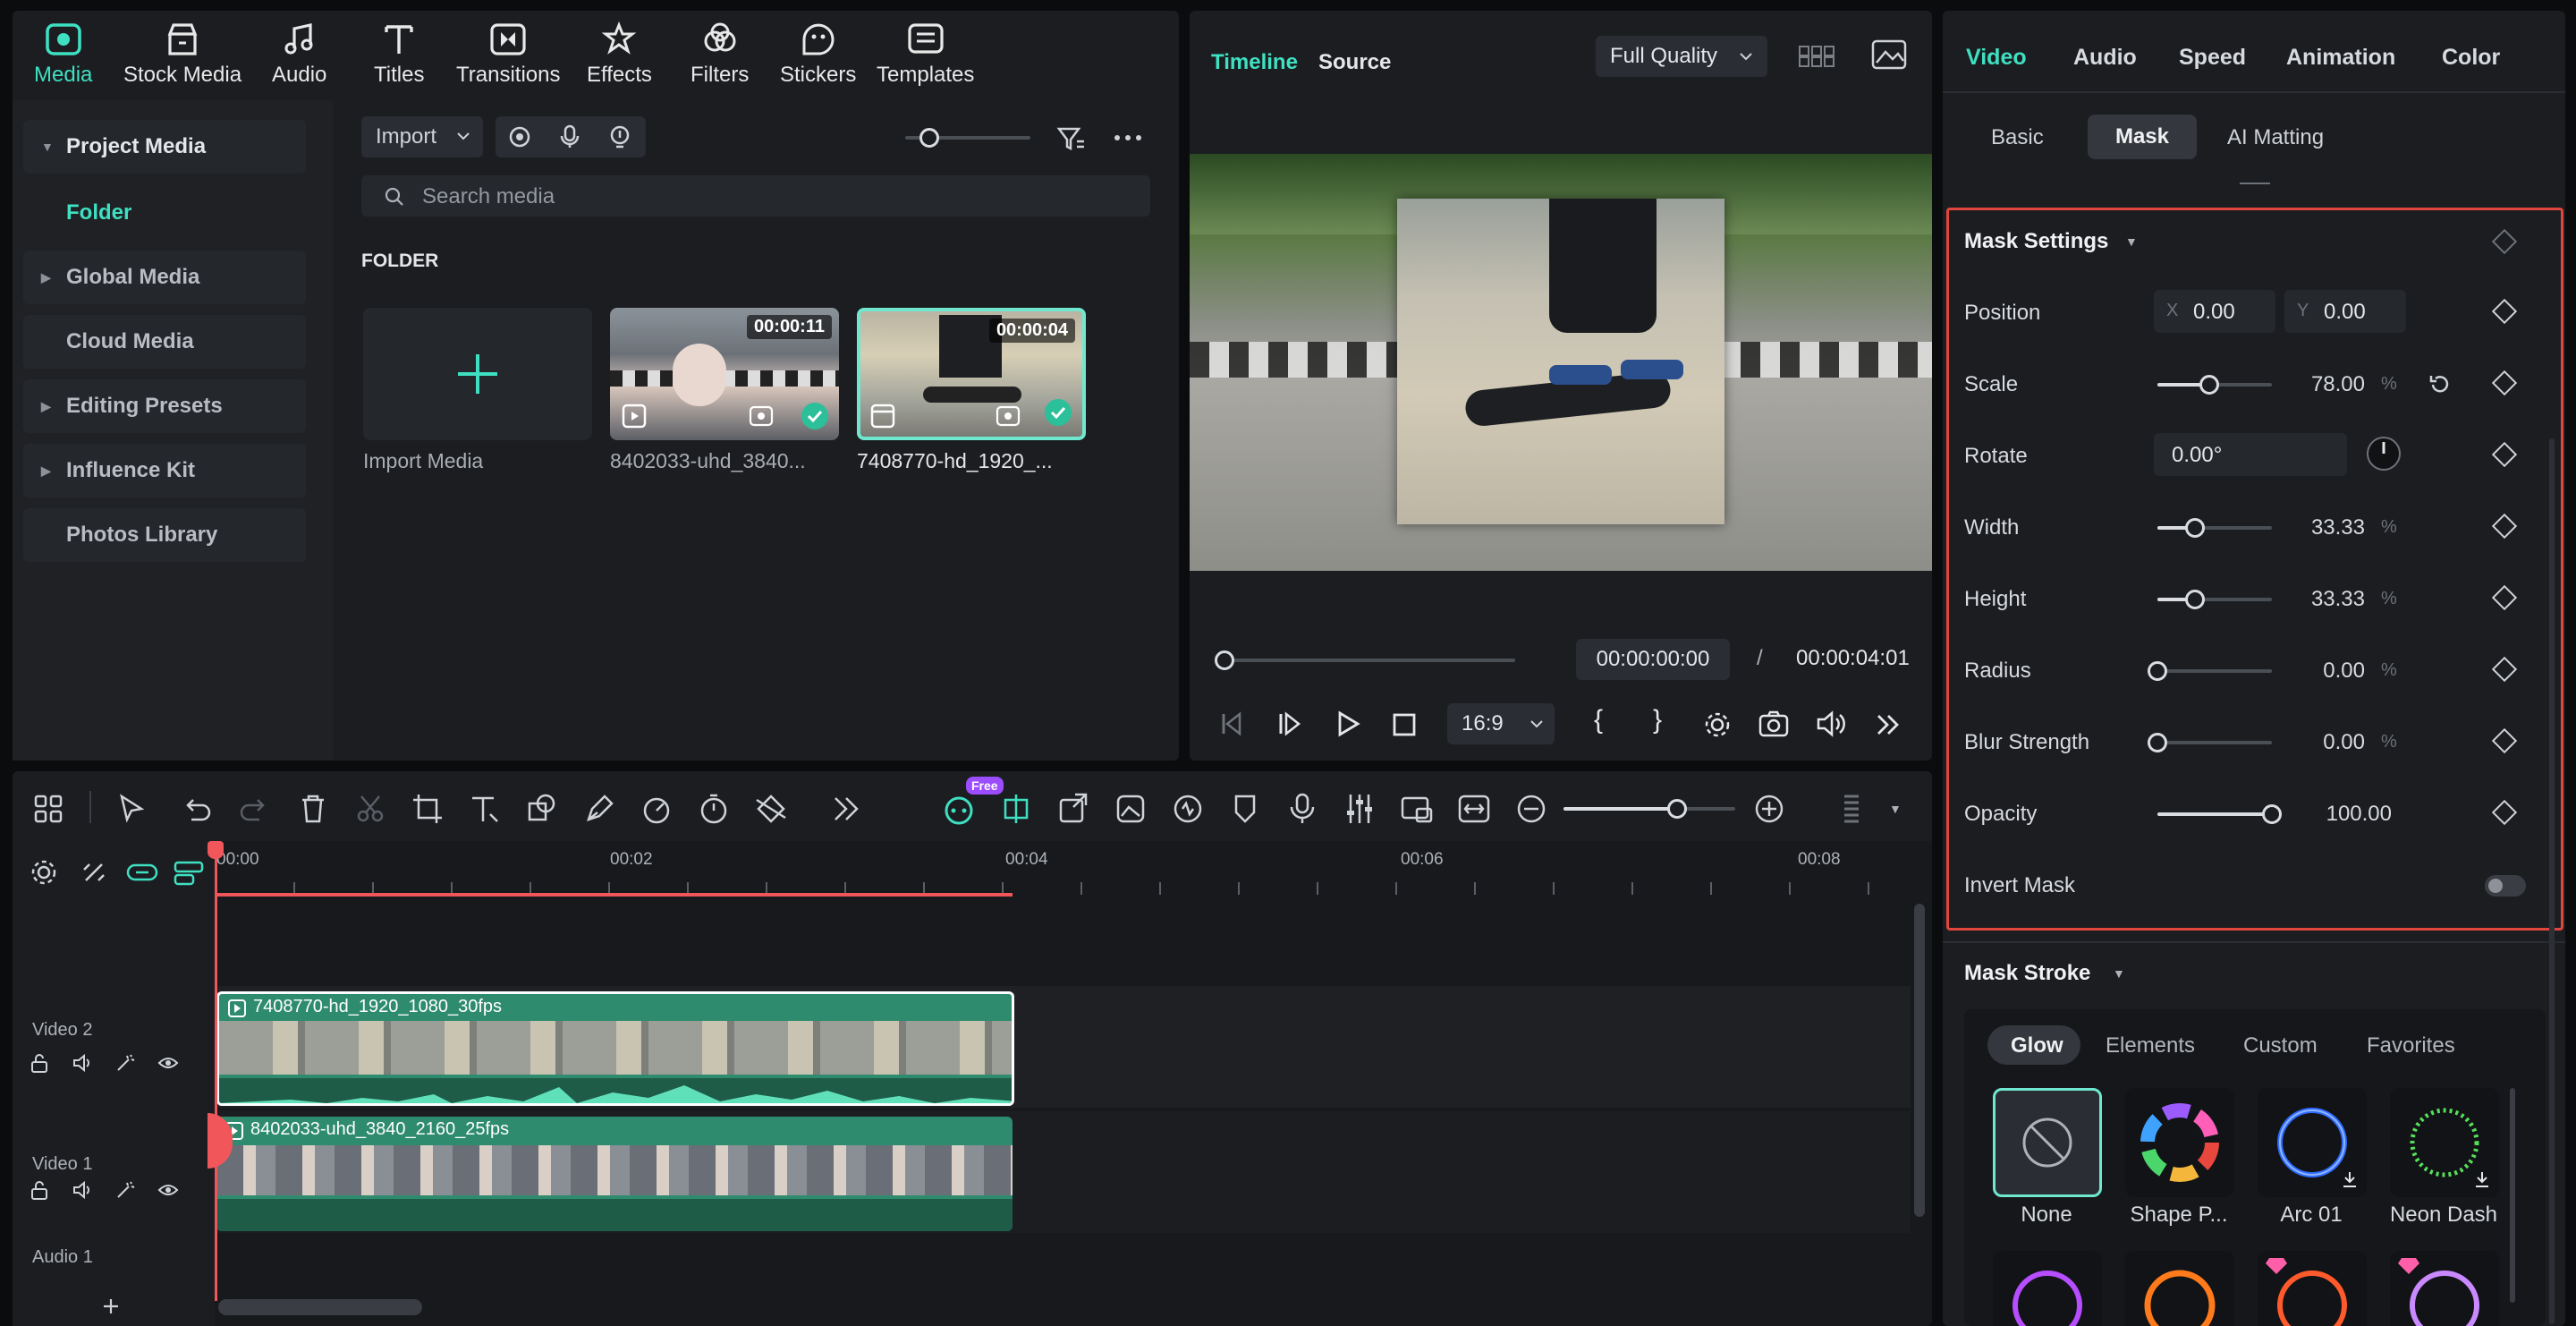 This screenshot has height=1326, width=2576. Describe the element at coordinates (94, 872) in the screenshot. I see `unlink-icon` at that location.